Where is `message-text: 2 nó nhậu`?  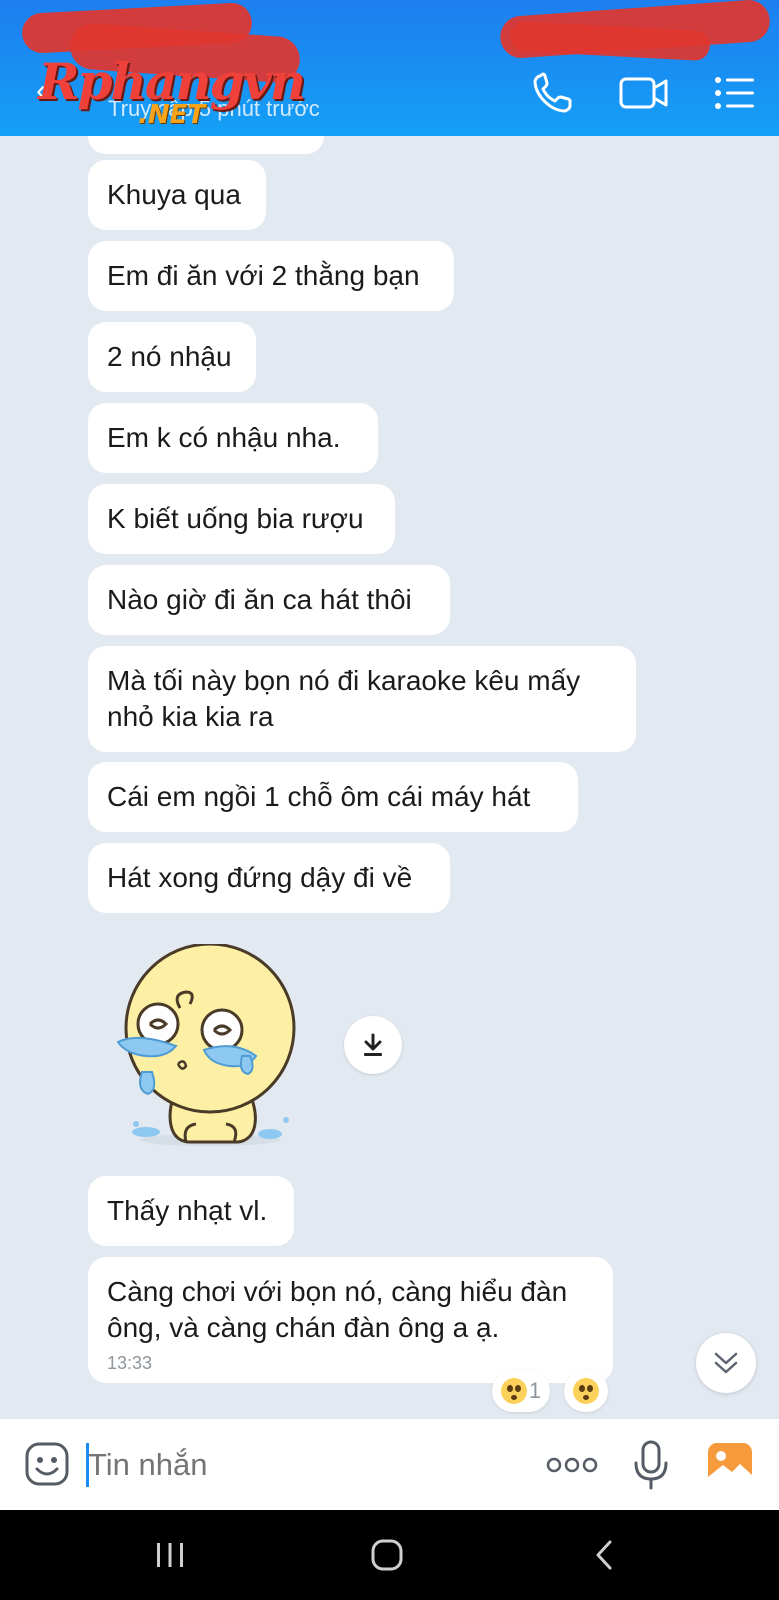
message-text: 2 nó nhậu is located at coordinates (169, 356).